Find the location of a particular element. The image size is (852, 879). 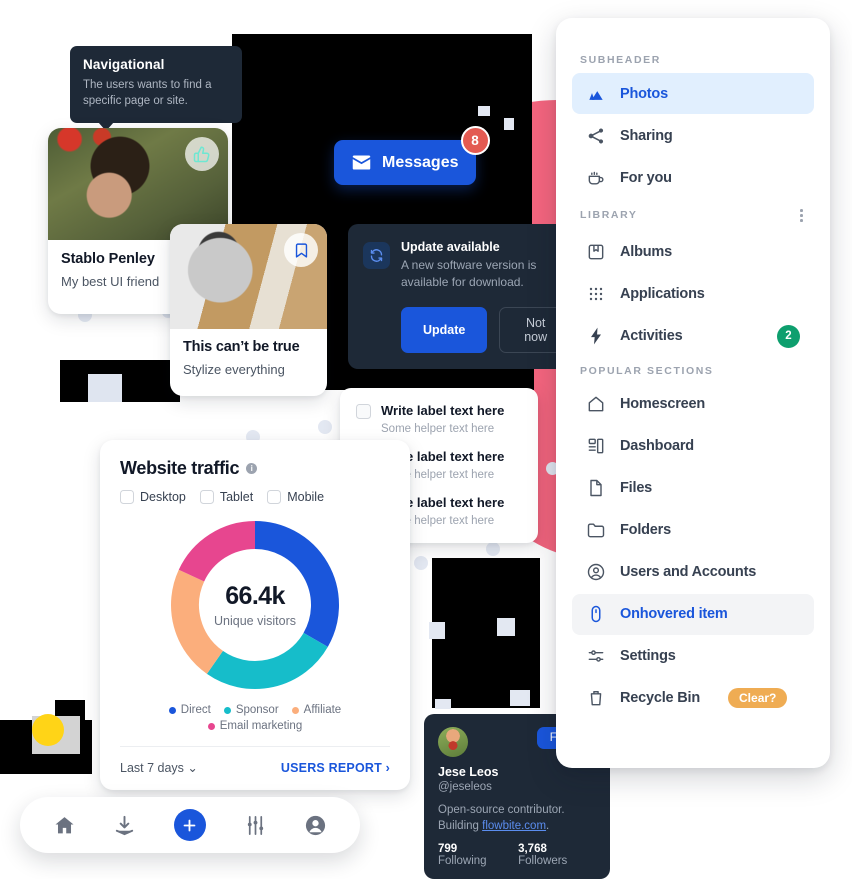

sidebar-item-recycle-bin: Recycle Bin Clear? is located at coordinates (693, 698).